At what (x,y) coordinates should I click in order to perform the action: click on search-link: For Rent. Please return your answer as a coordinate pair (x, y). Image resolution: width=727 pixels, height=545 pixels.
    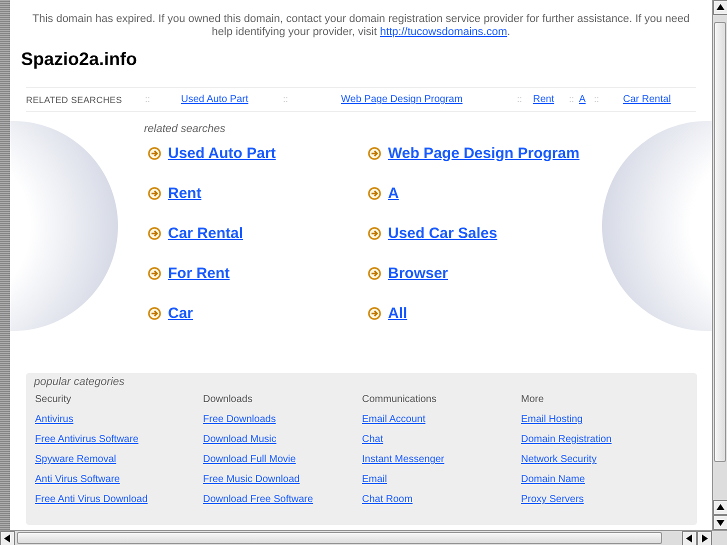
    Looking at the image, I should click on (199, 273).